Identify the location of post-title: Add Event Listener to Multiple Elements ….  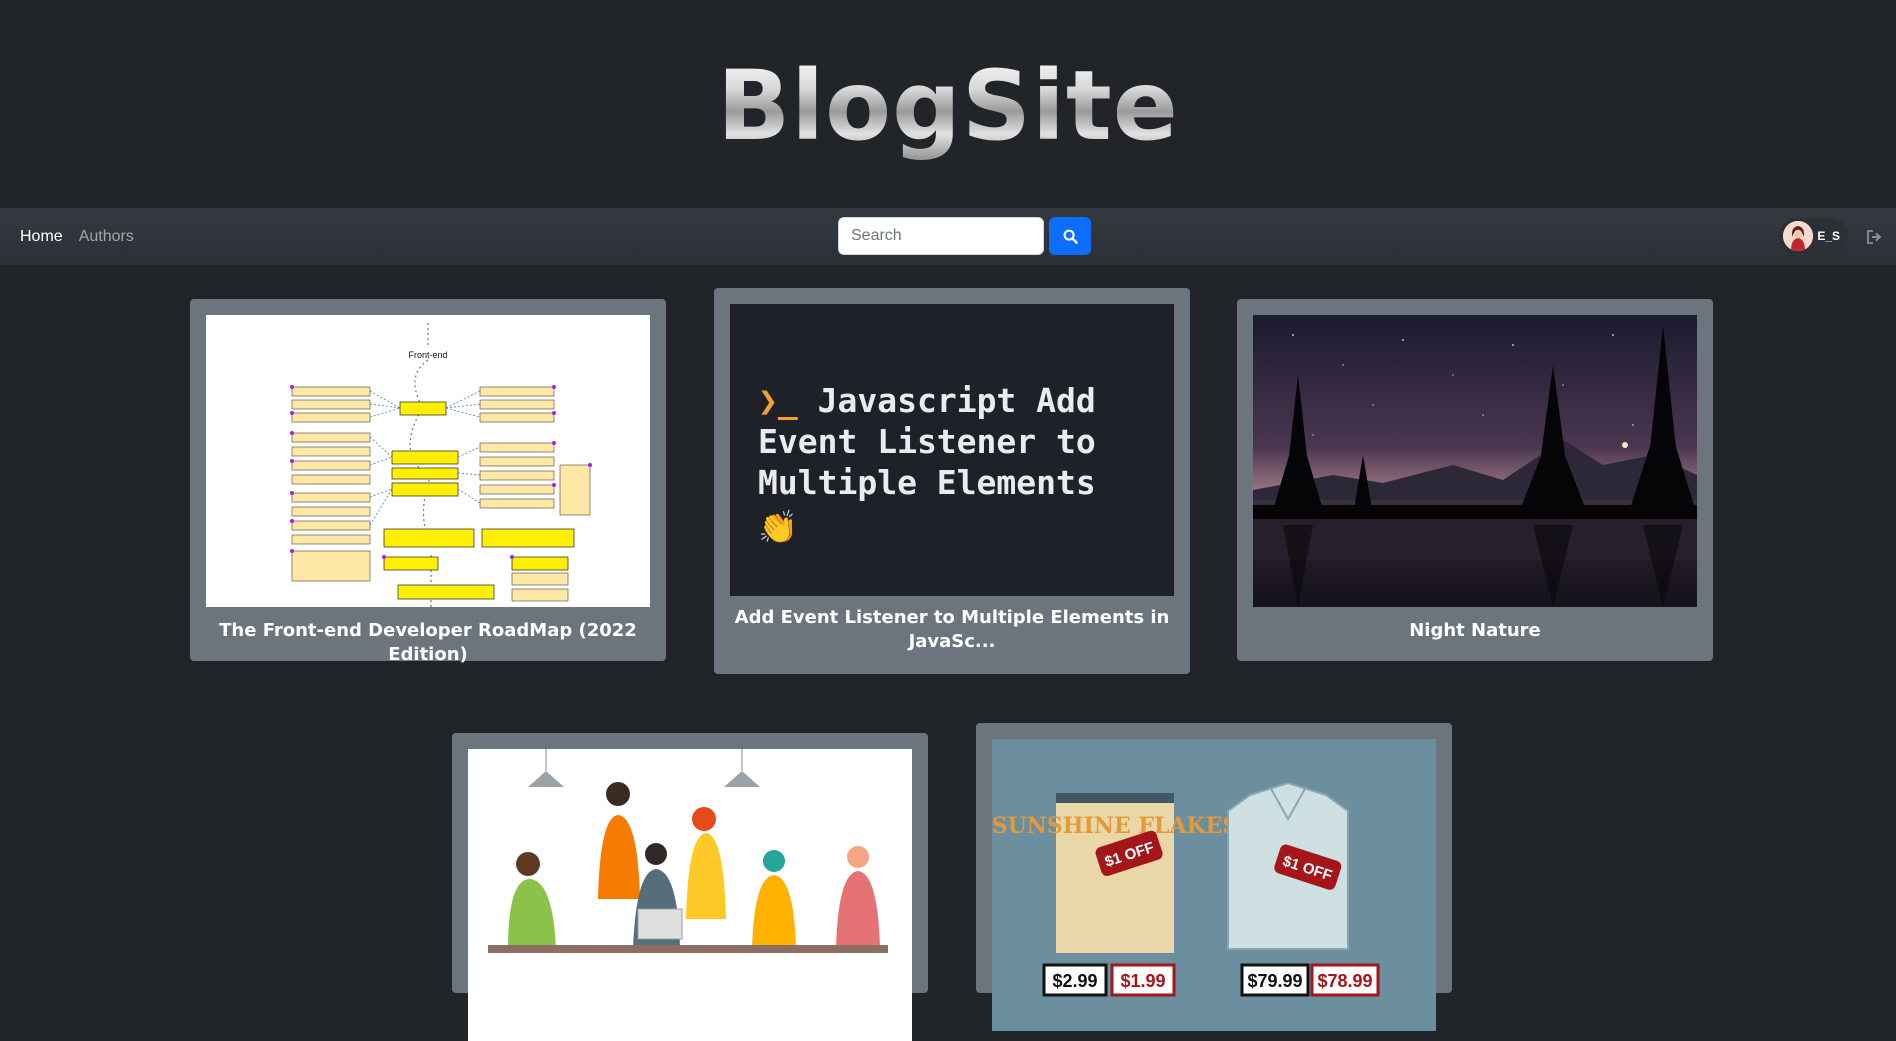
(952, 630).